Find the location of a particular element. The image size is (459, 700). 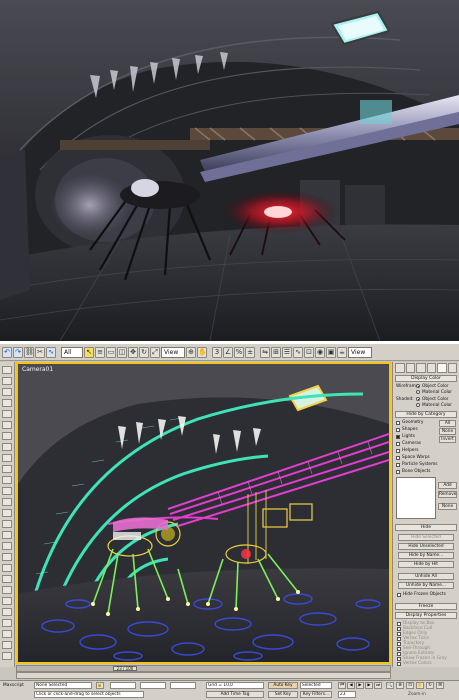

display-as-box-checkbox is located at coordinates (399, 624).